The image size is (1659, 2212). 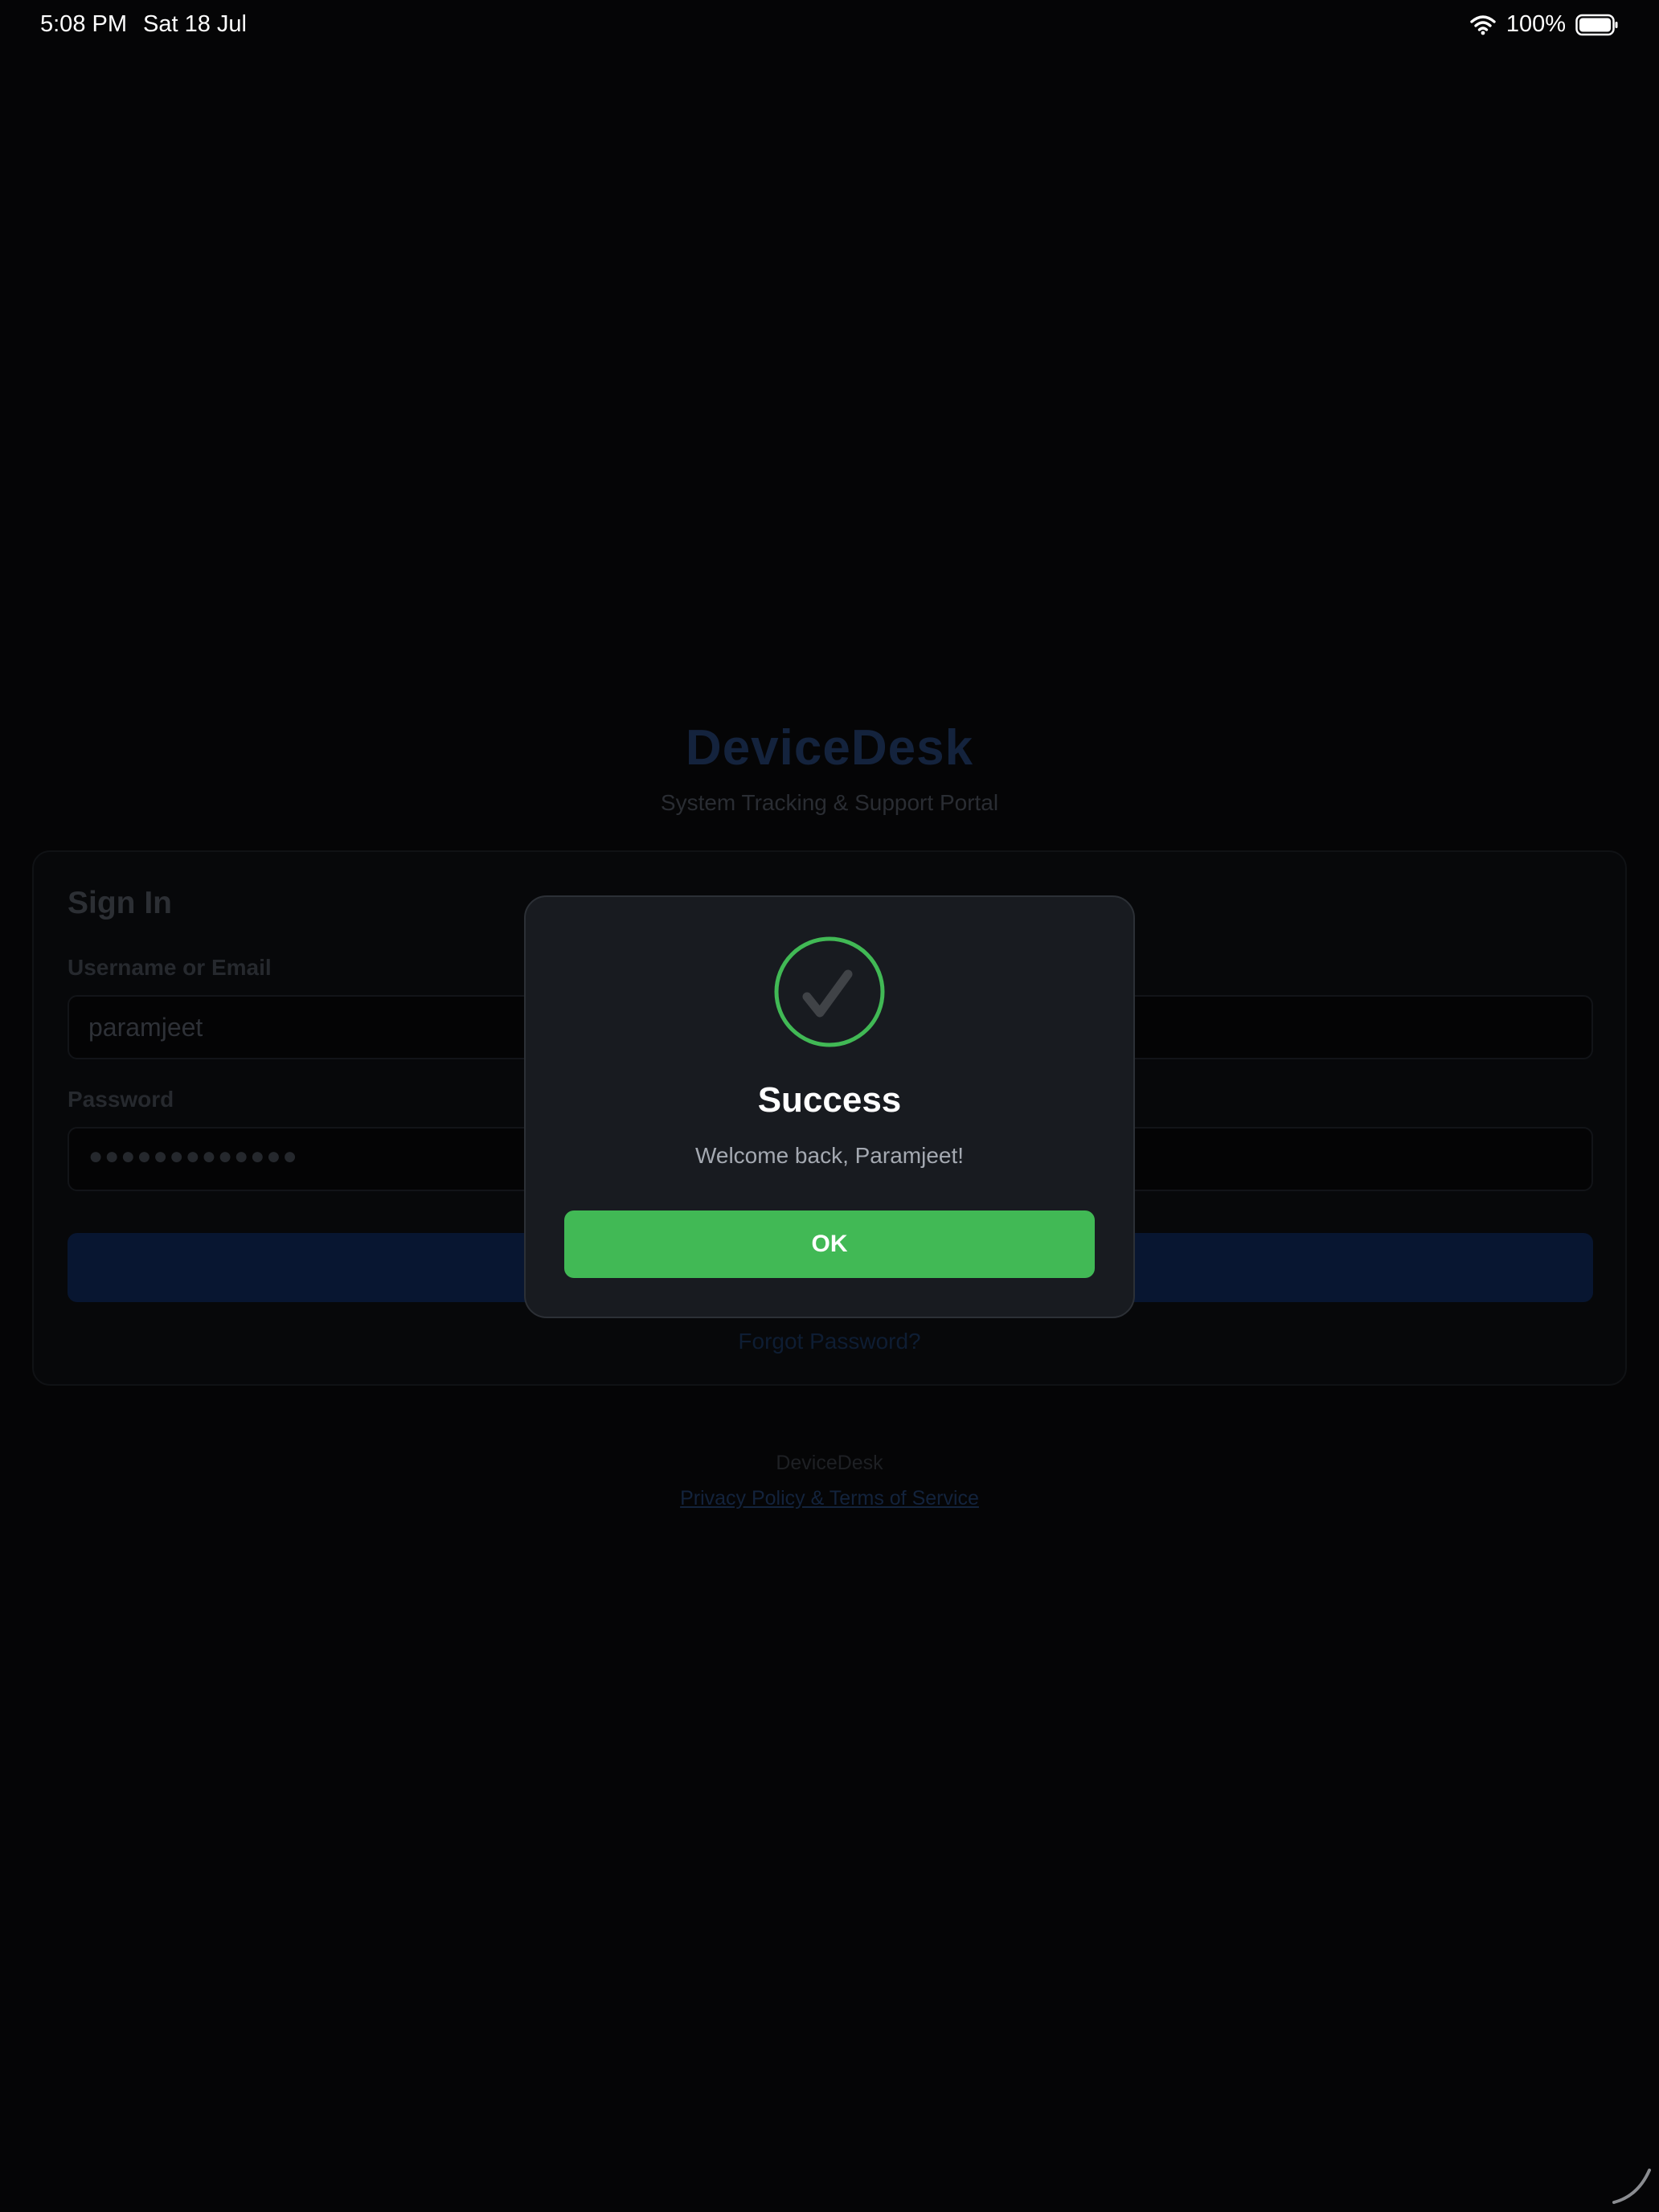 I want to click on status-time: 5:08 PM, so click(x=83, y=24).